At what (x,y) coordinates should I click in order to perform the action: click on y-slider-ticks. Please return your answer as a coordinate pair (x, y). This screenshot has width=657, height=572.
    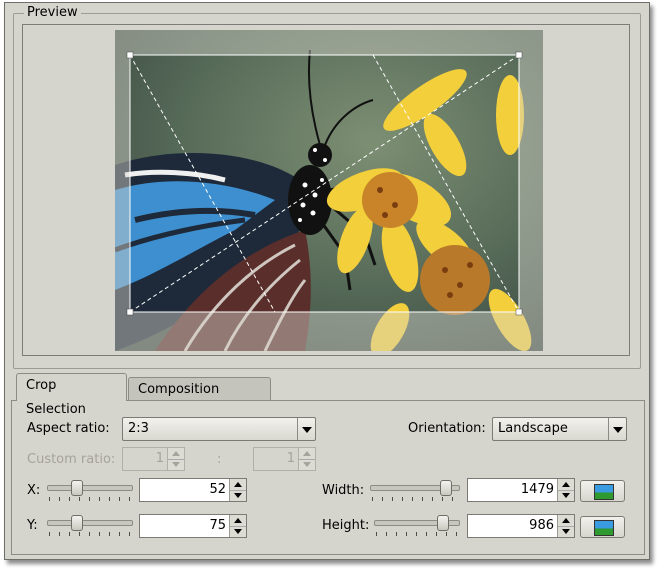
    Looking at the image, I should click on (90, 534).